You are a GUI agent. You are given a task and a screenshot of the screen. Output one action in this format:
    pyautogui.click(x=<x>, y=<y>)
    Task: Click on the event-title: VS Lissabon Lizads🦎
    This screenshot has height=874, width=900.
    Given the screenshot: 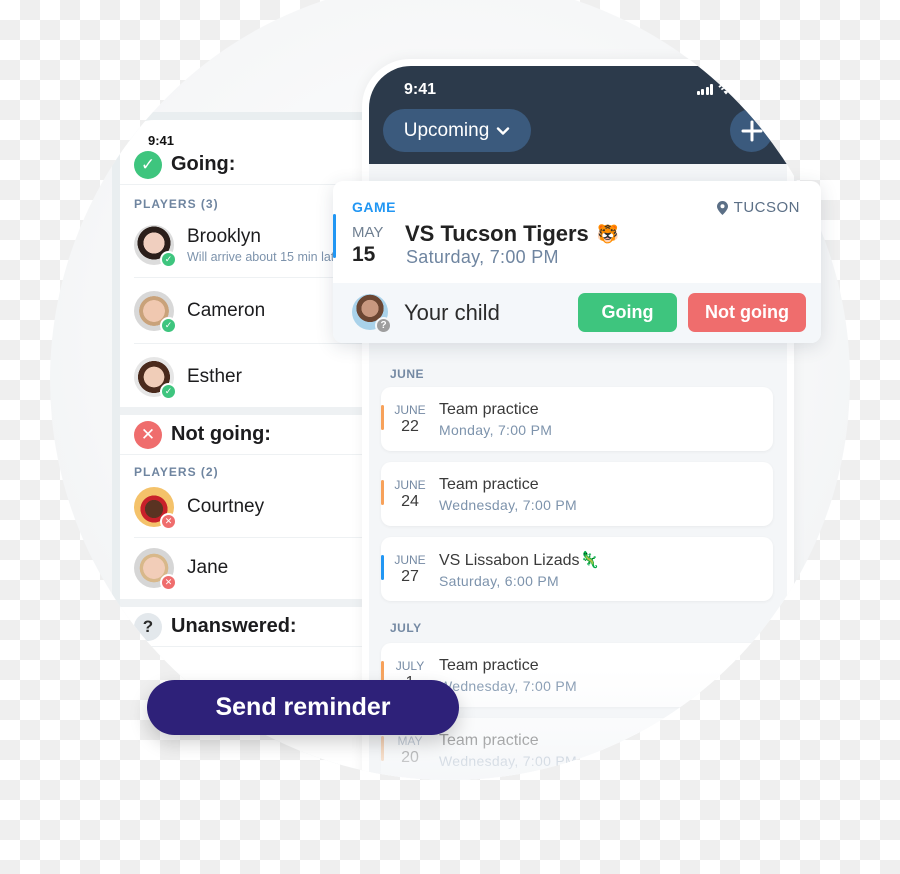 What is the action you would take?
    pyautogui.click(x=519, y=560)
    